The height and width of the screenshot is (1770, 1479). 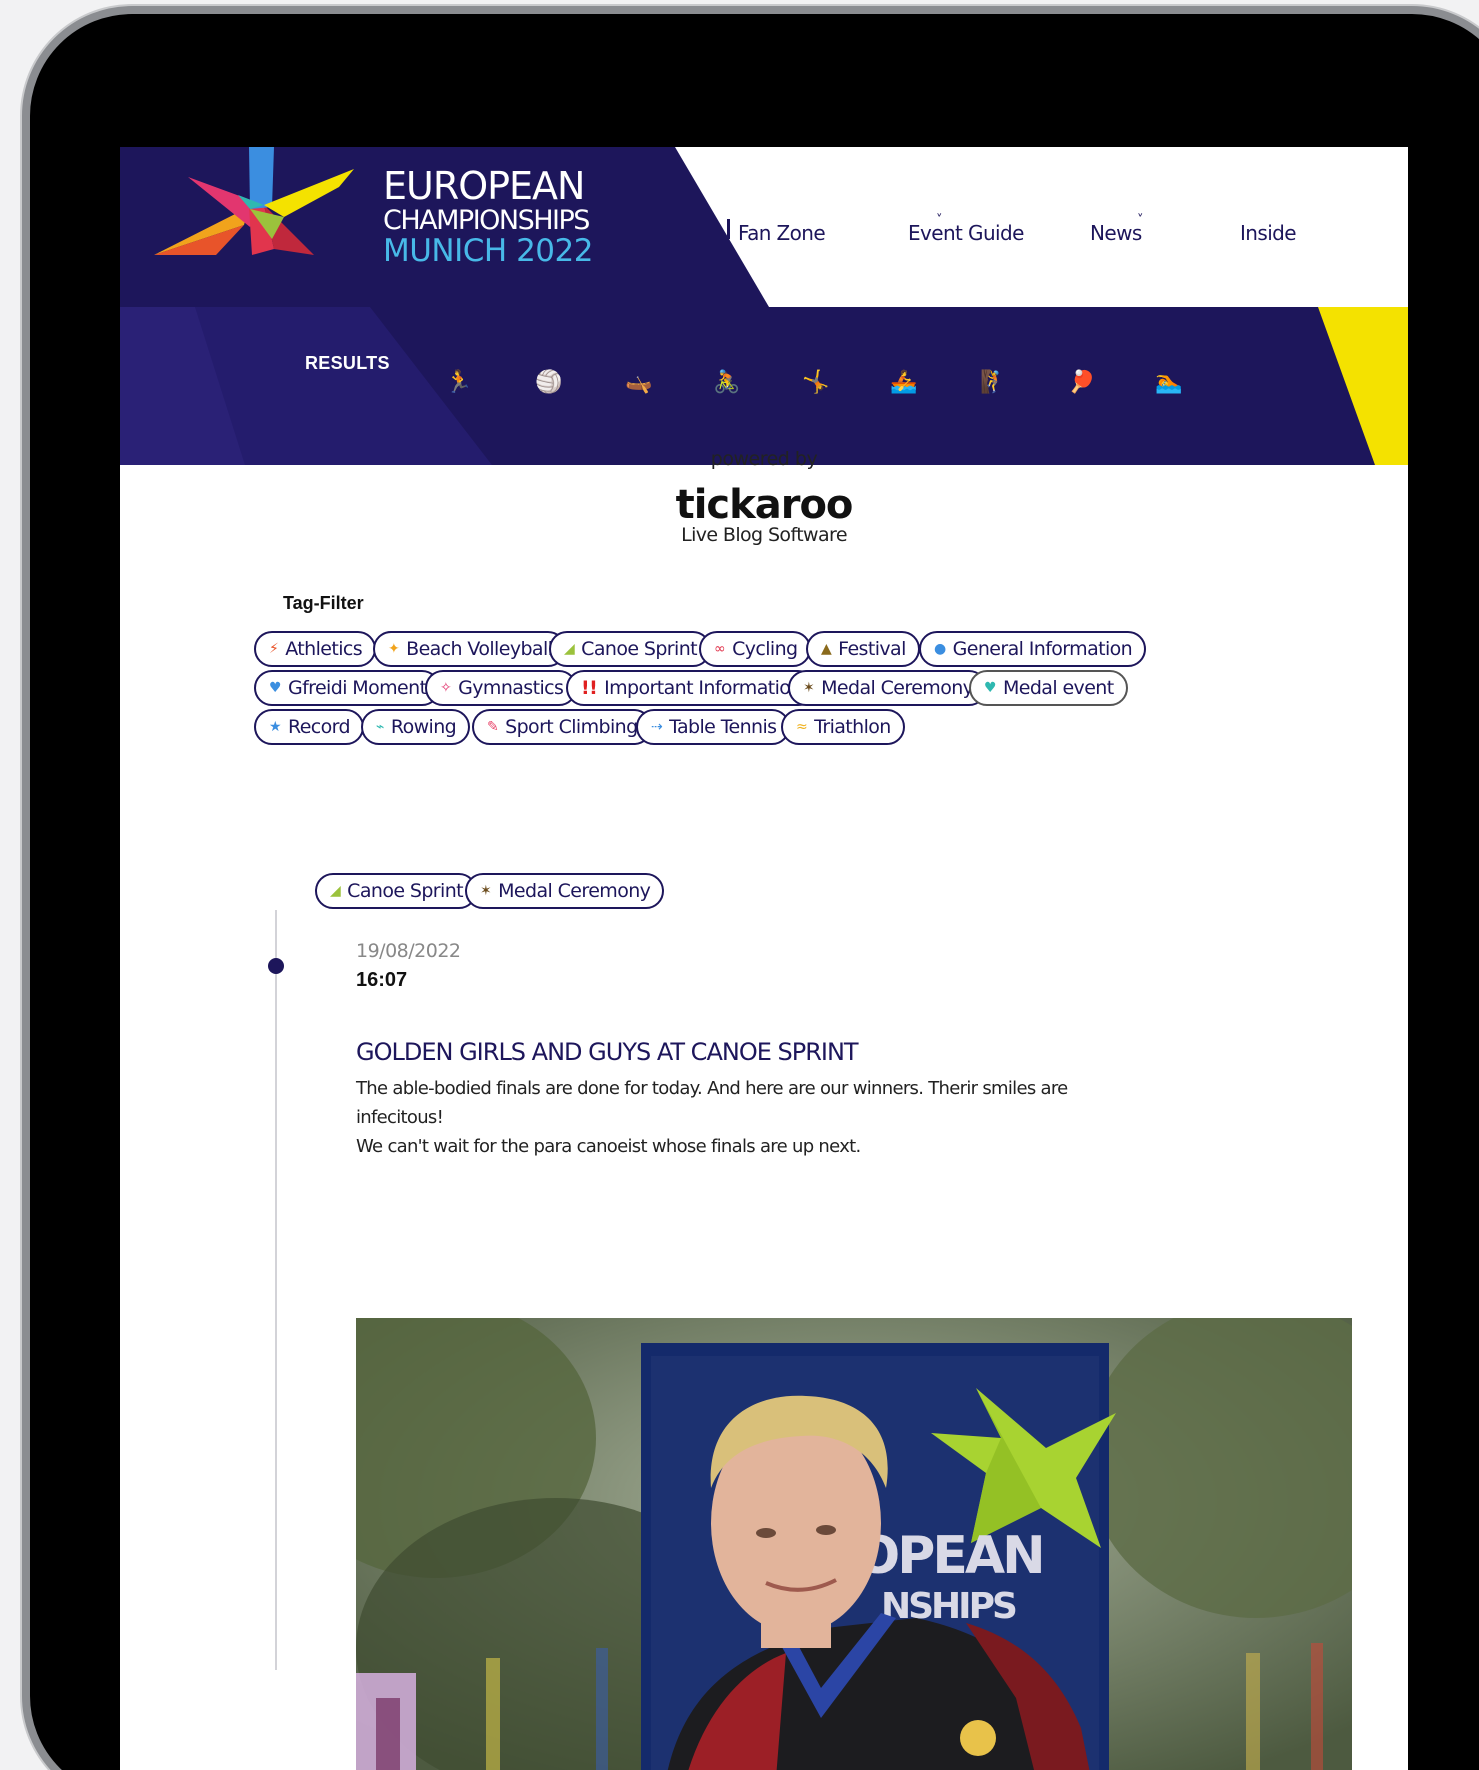 I want to click on star-icon: ★, so click(x=275, y=727).